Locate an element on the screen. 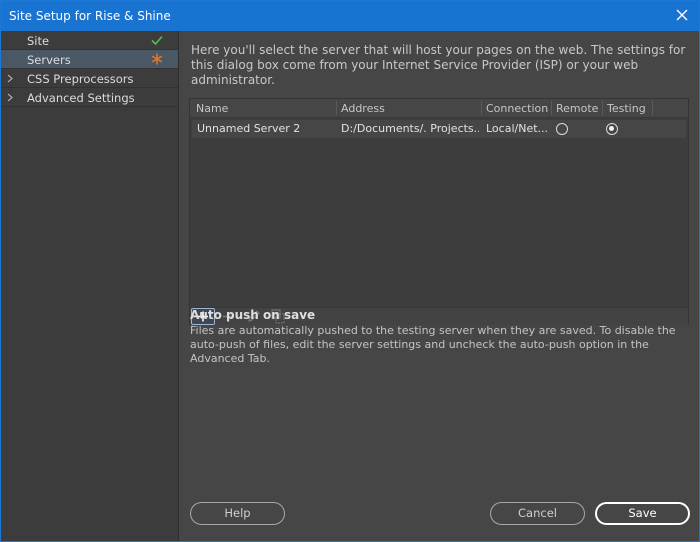 This screenshot has height=542, width=700. auto-push-title: Auto push on save is located at coordinates (253, 315).